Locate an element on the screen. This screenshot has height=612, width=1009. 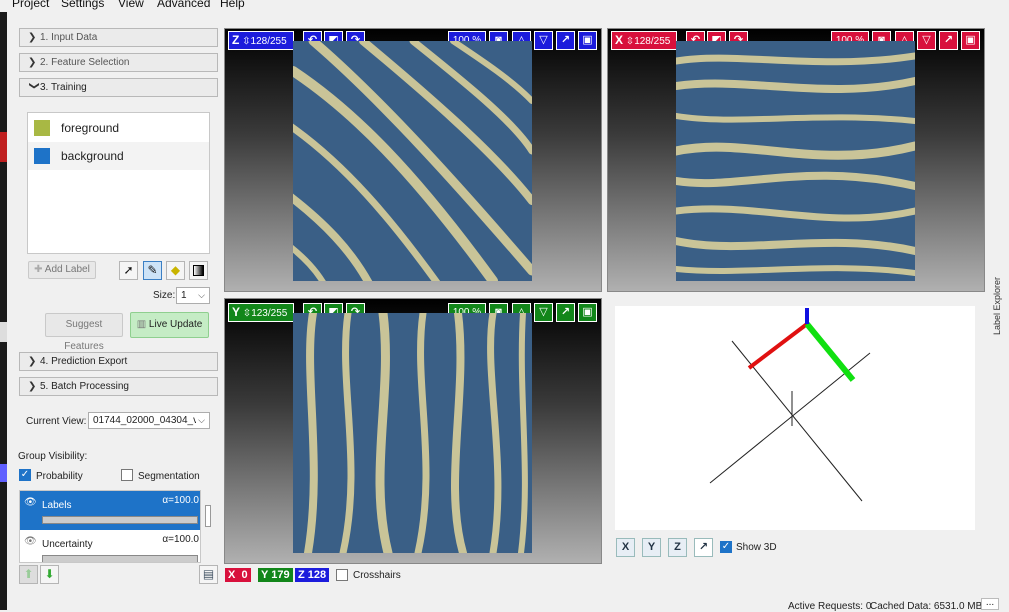
current-view-select: 01744_02000_04304_vo ⌵ is located at coordinates (149, 420).